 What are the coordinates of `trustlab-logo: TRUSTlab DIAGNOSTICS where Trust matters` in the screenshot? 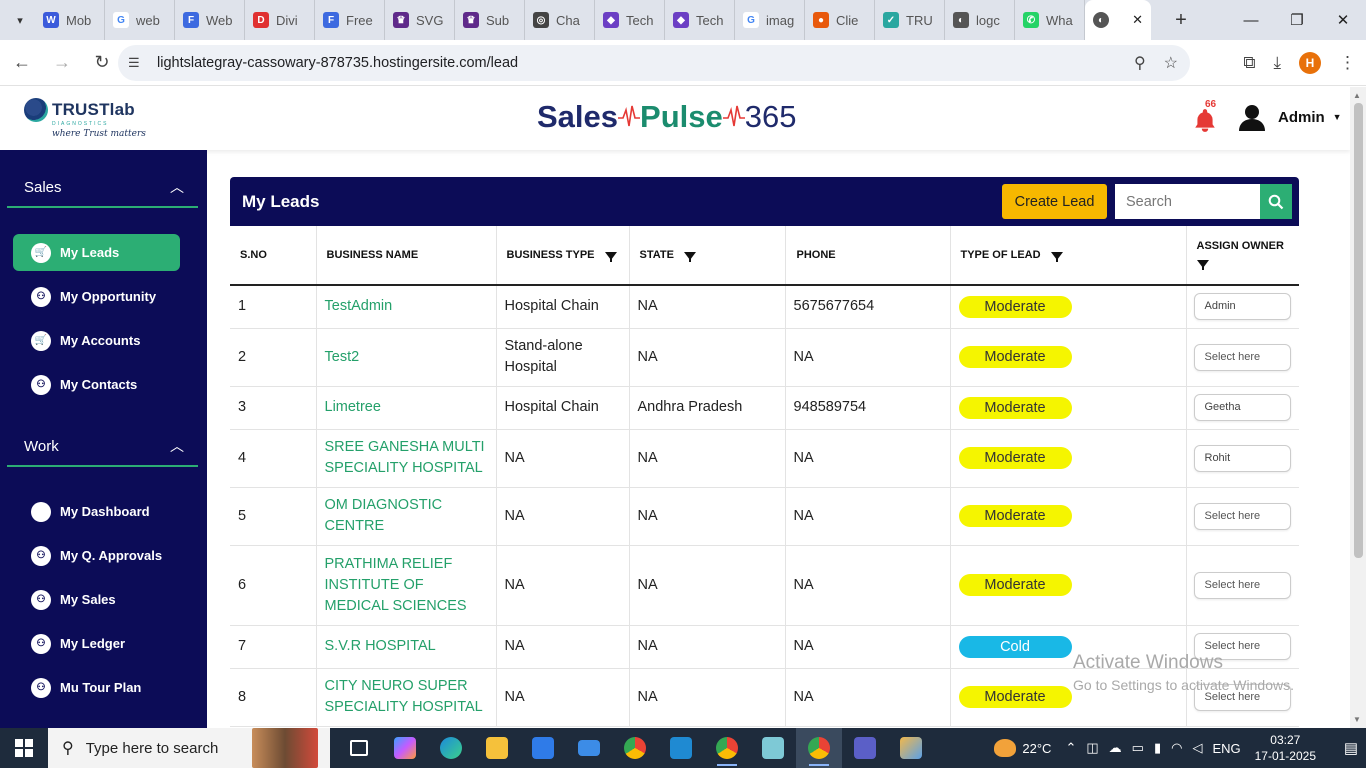 It's located at (85, 118).